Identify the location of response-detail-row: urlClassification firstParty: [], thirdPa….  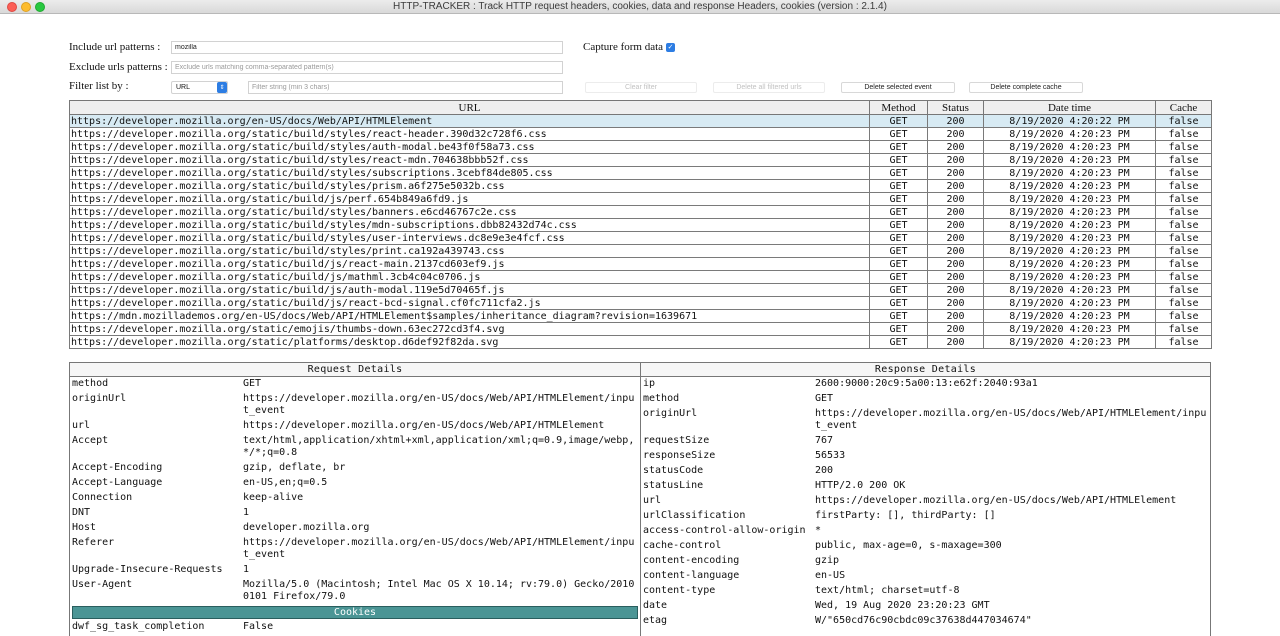
(925, 516).